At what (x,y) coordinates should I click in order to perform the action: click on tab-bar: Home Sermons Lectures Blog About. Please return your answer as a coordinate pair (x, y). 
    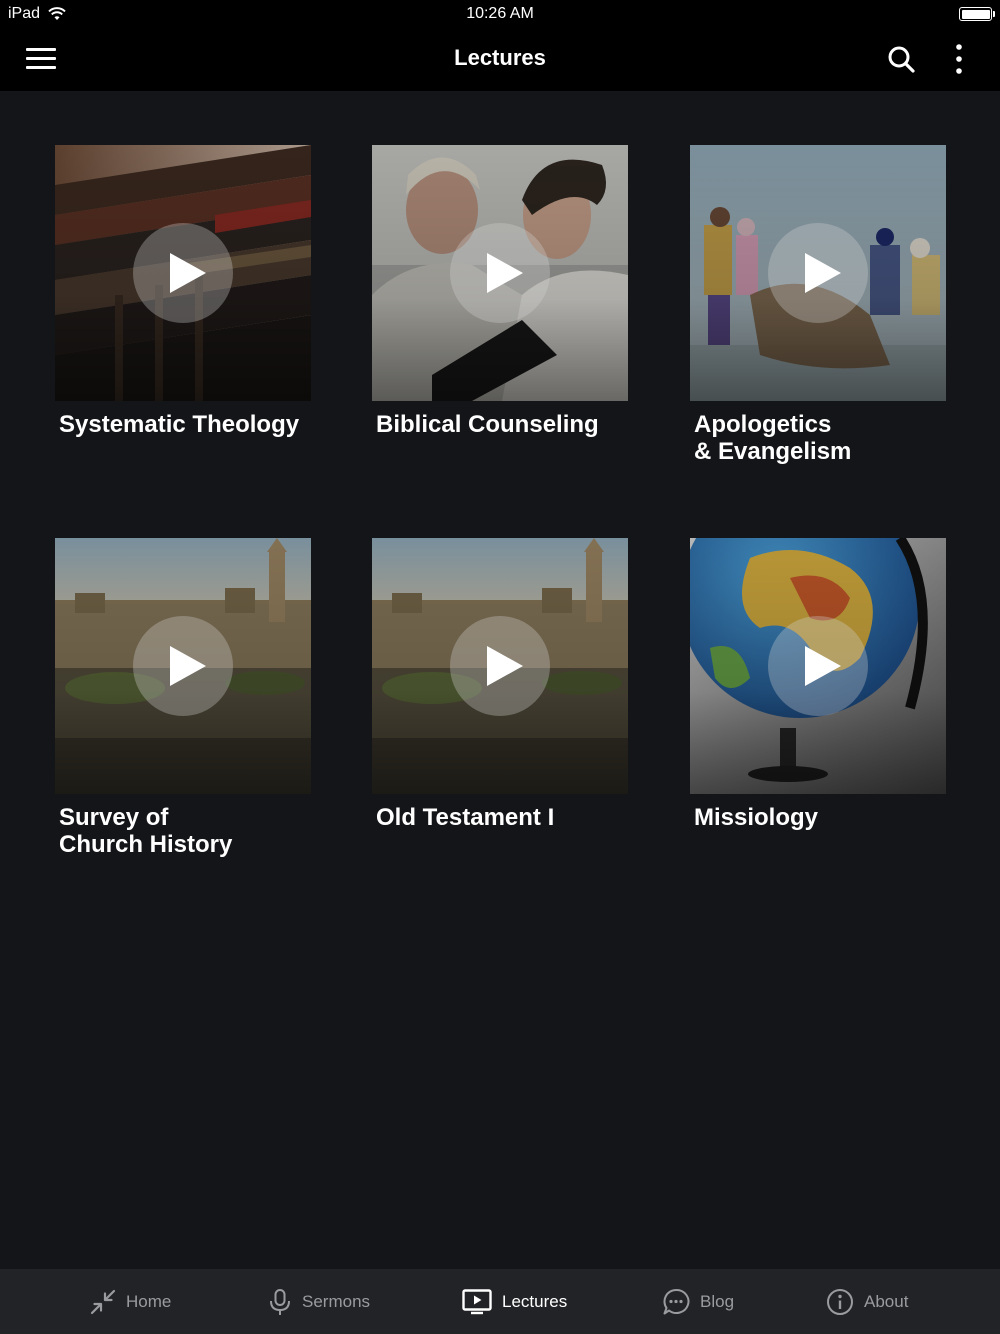
    Looking at the image, I should click on (500, 1301).